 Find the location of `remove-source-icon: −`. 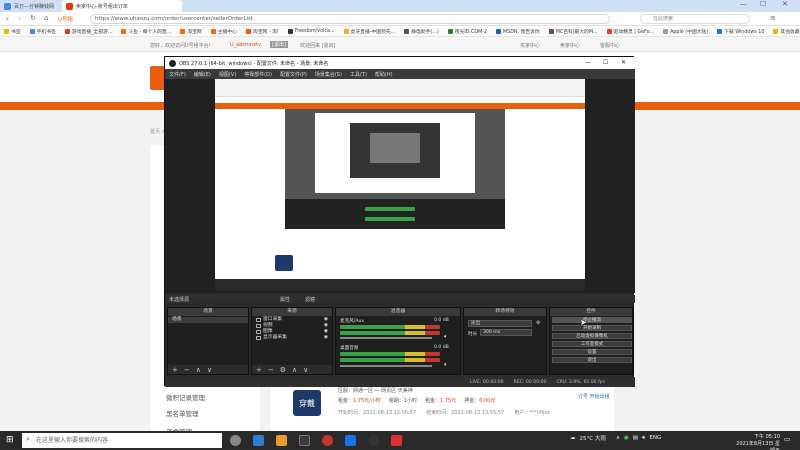

remove-source-icon: − is located at coordinates (271, 370).